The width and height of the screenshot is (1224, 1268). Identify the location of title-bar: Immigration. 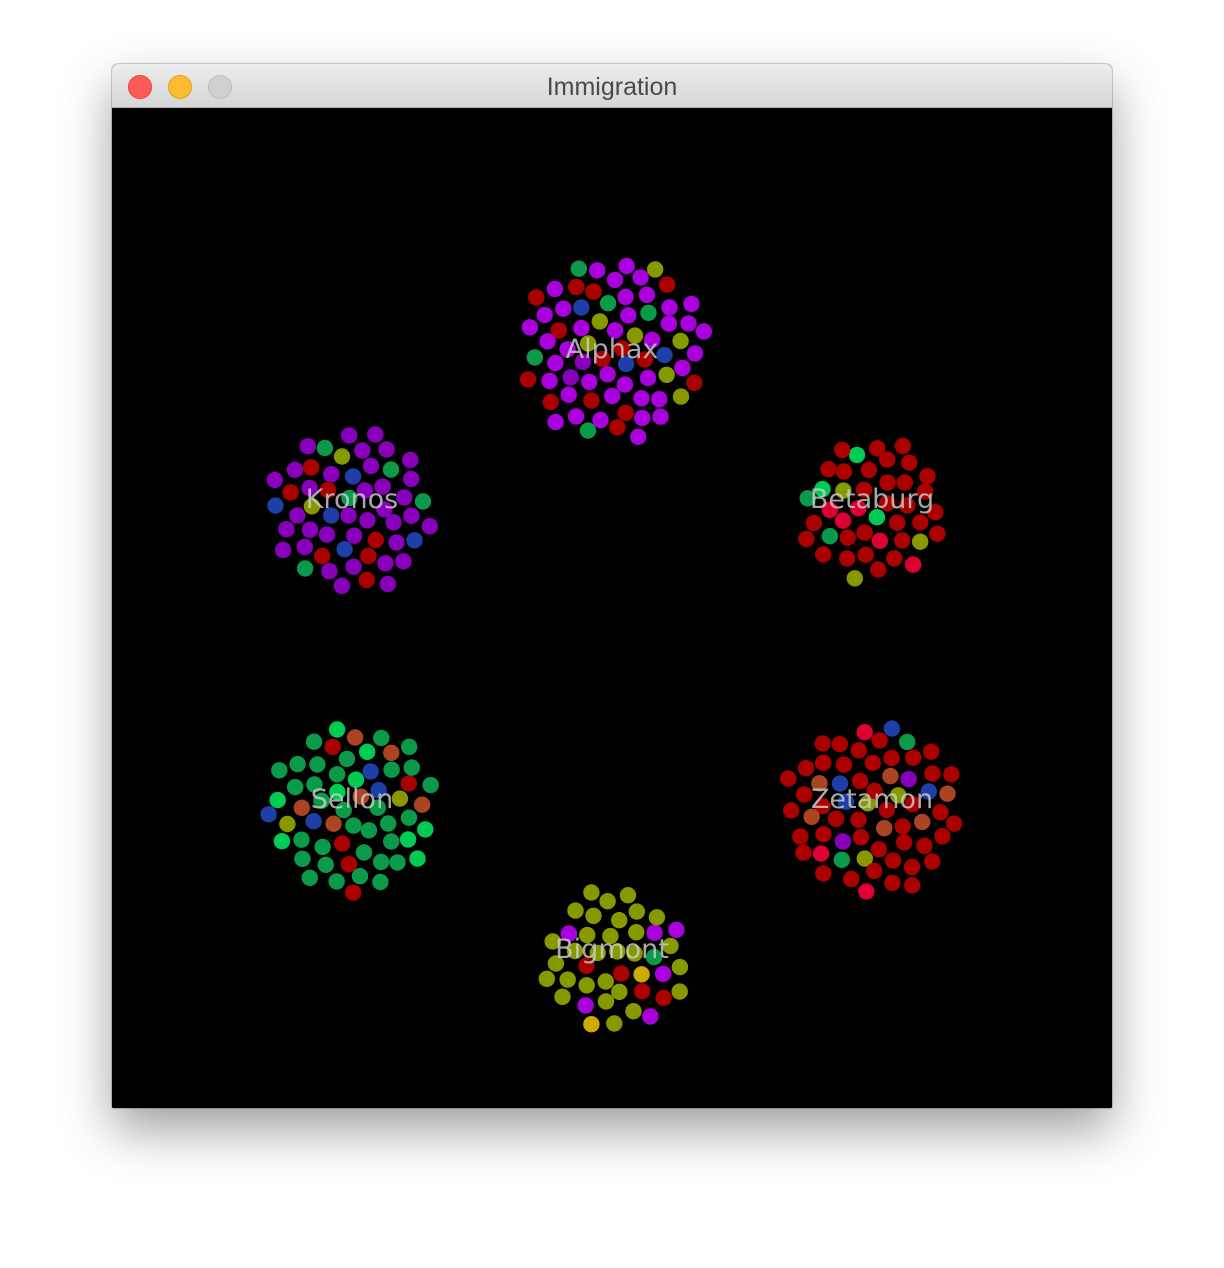
(612, 86).